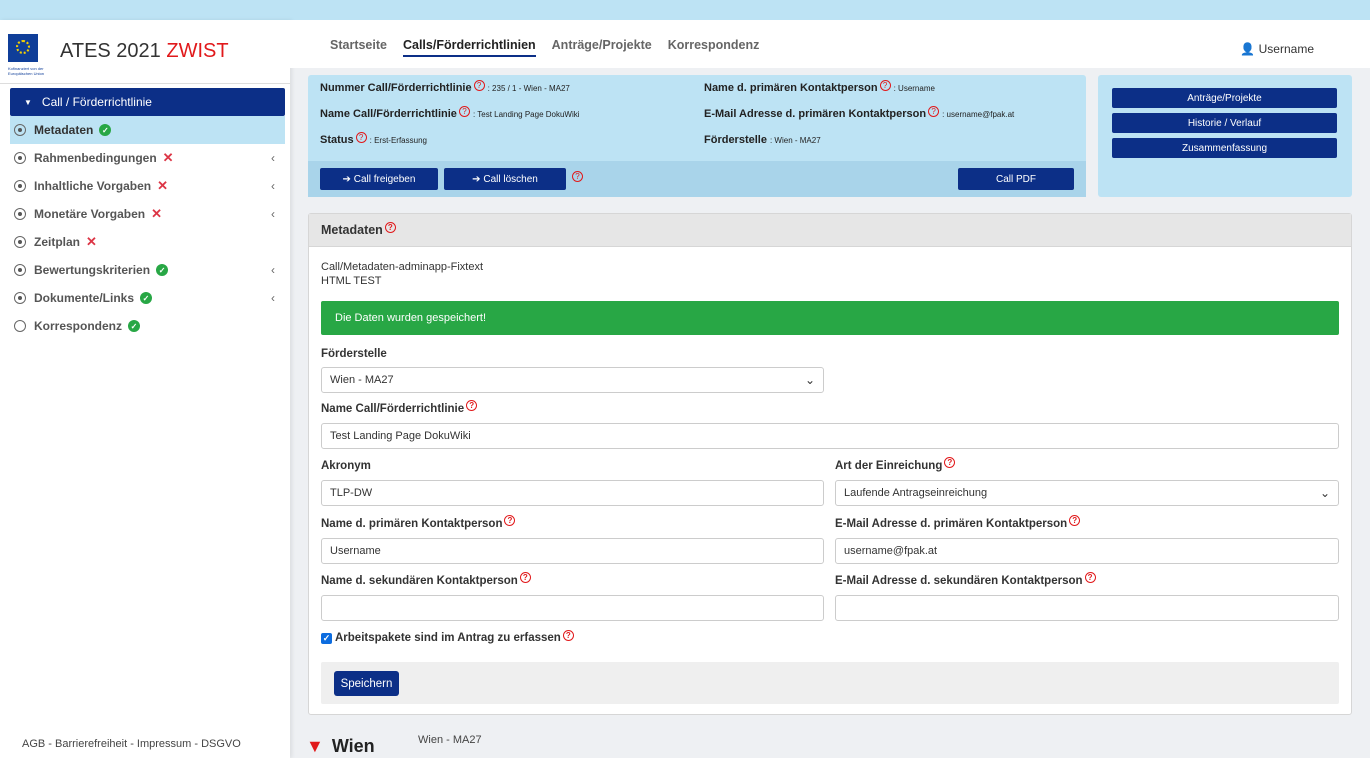 This screenshot has width=1370, height=758. Describe the element at coordinates (144, 51) in the screenshot. I see `app-title: ATES 2021 ZWIST` at that location.